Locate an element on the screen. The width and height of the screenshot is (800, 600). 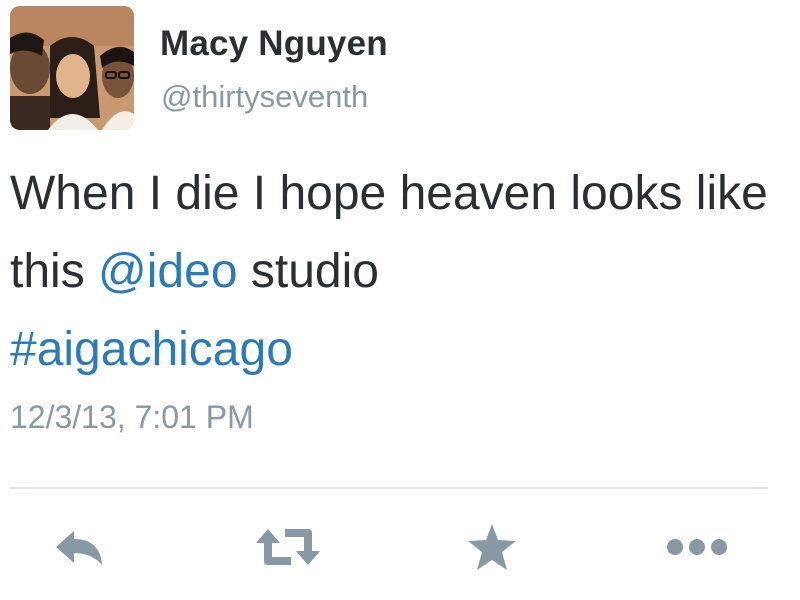
favorite-button is located at coordinates (492, 547).